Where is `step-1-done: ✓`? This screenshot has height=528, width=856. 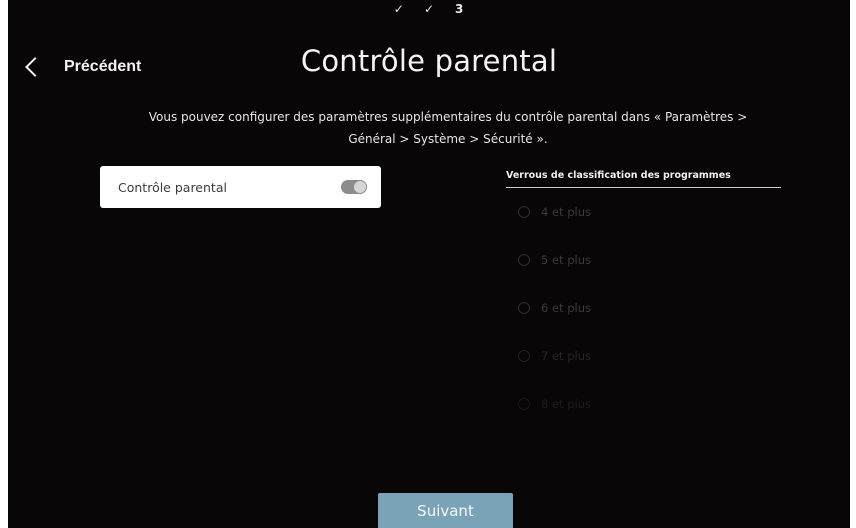
step-1-done: ✓ is located at coordinates (398, 9).